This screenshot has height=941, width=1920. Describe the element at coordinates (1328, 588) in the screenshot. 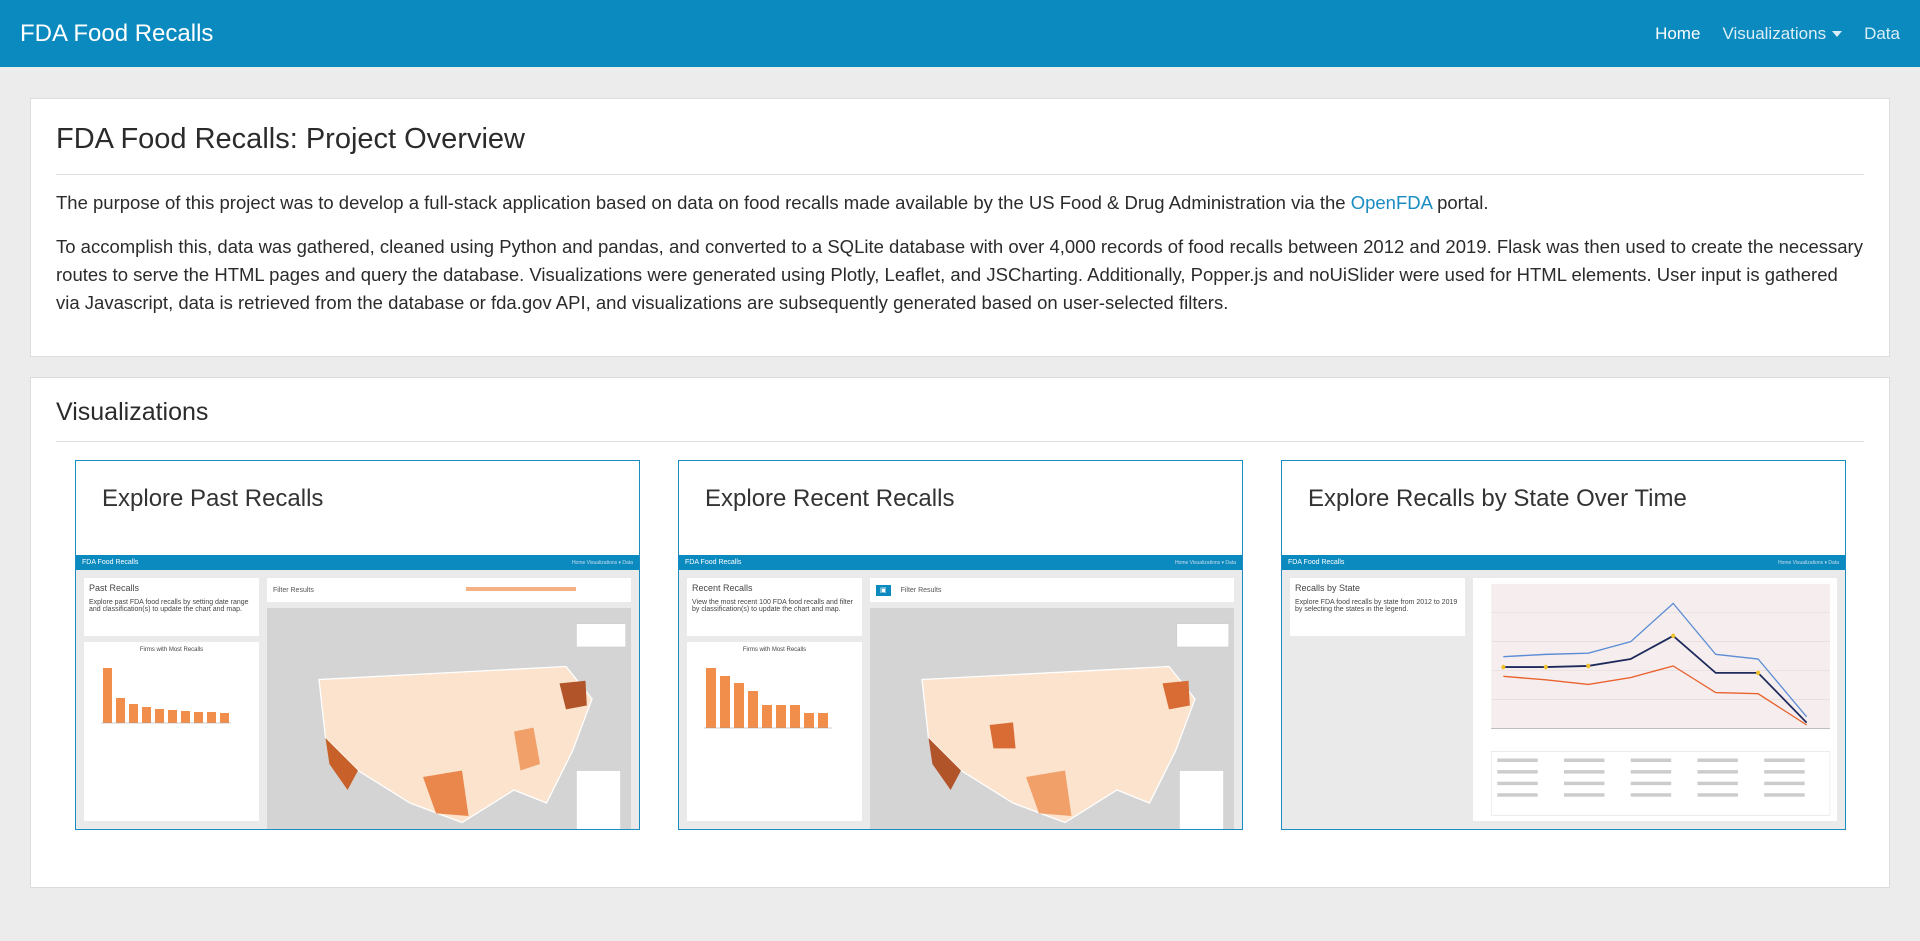

I see `thumb-panel-title: Recalls by State` at that location.